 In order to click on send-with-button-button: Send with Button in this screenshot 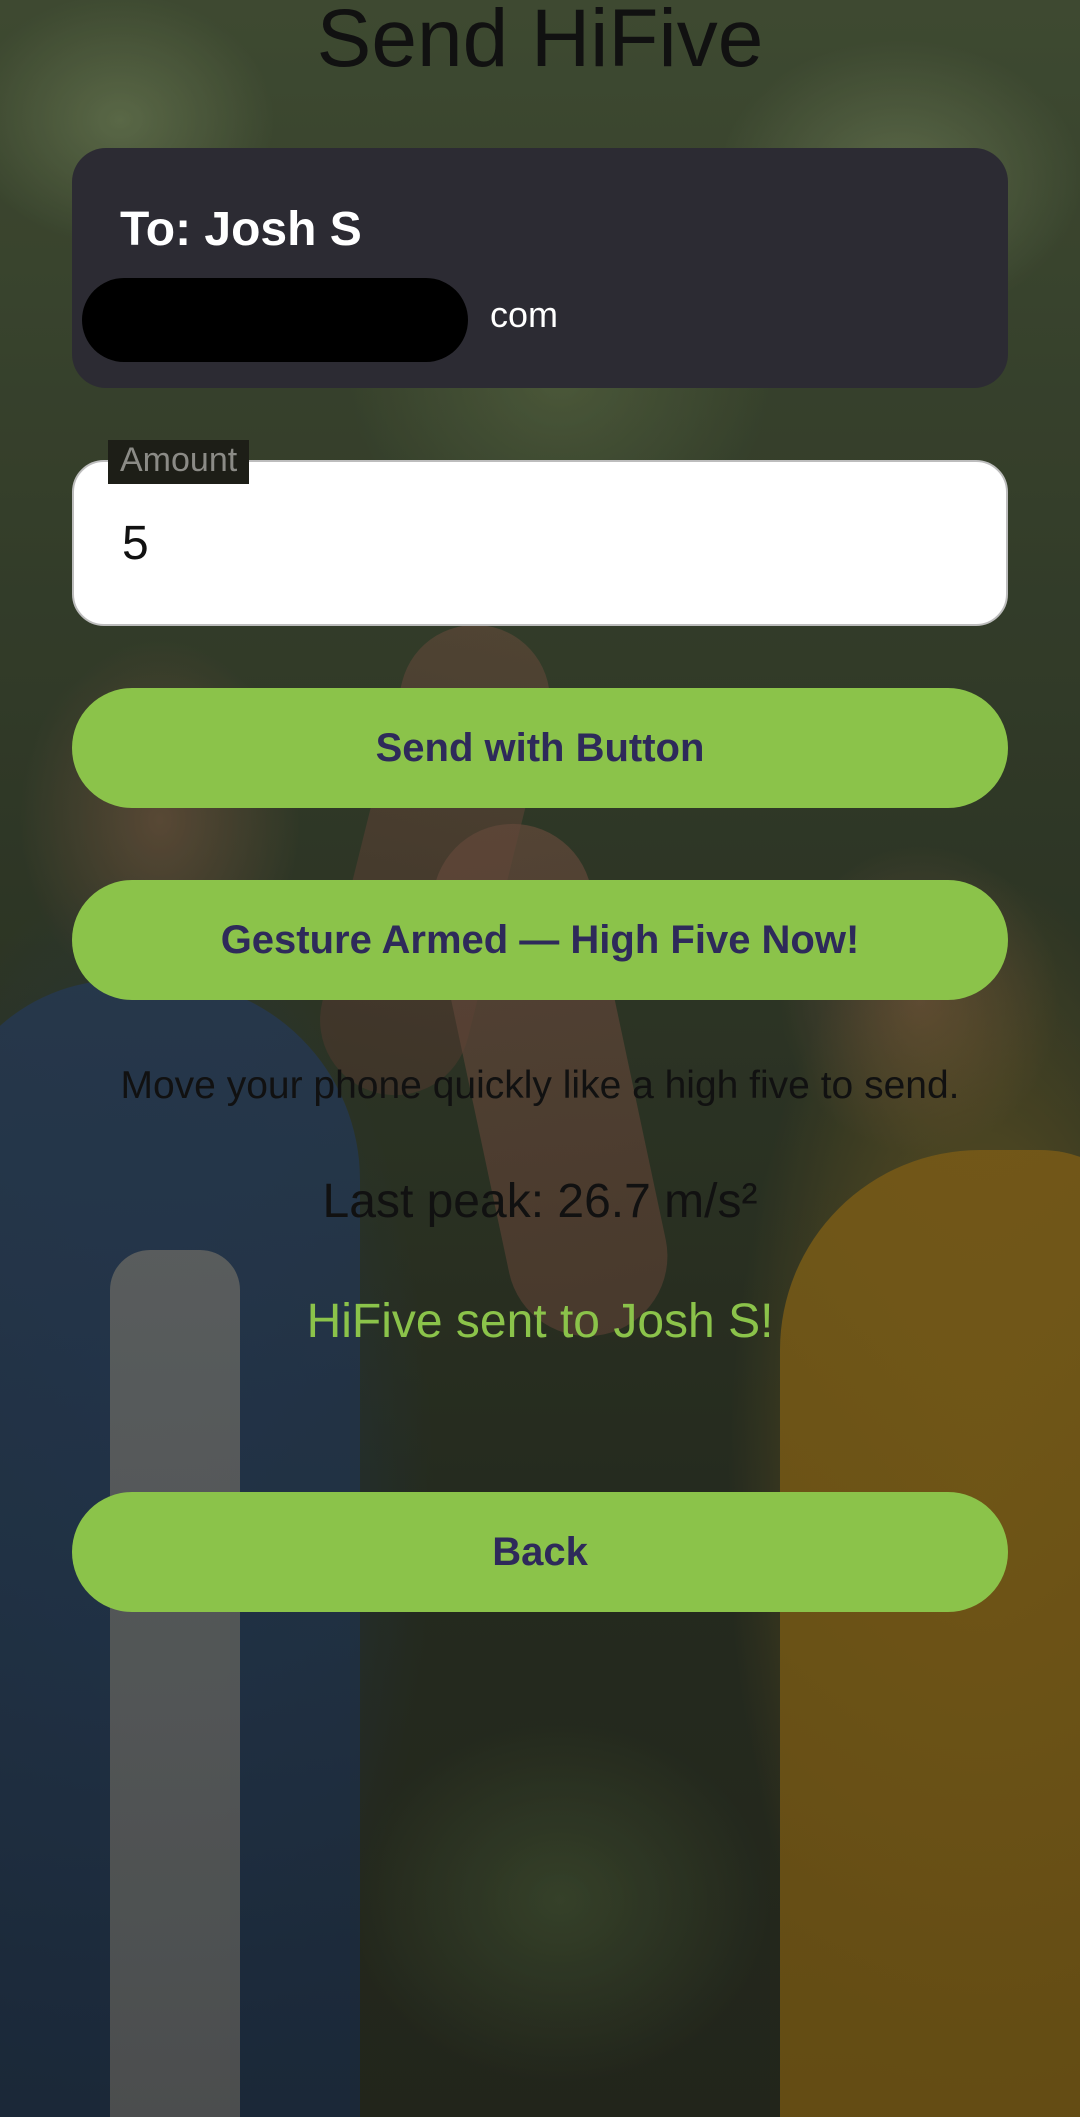, I will do `click(540, 748)`.